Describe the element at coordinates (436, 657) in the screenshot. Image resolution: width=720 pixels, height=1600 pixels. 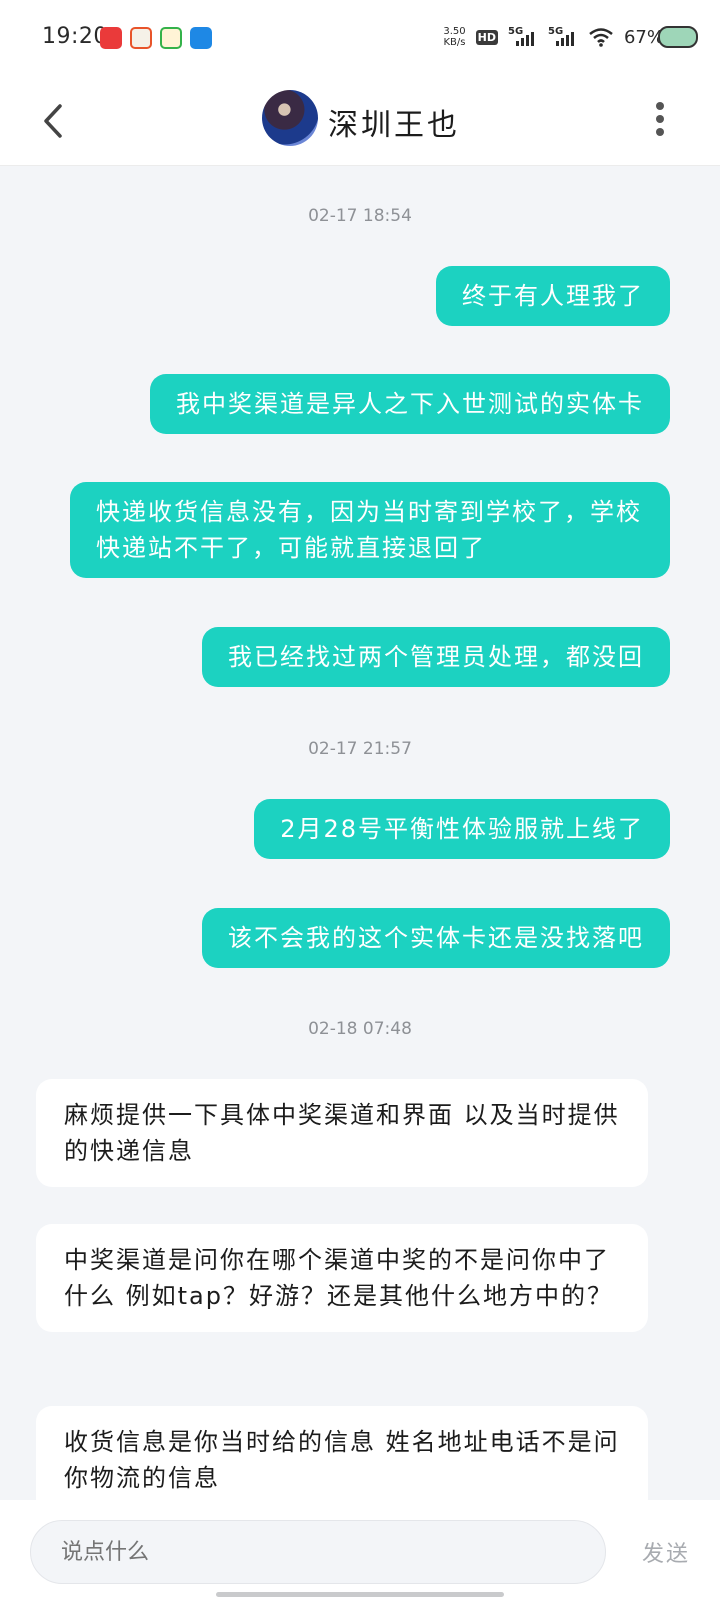
I see `outgoing-message: 我已经找过两个管理员处理，都没回` at that location.